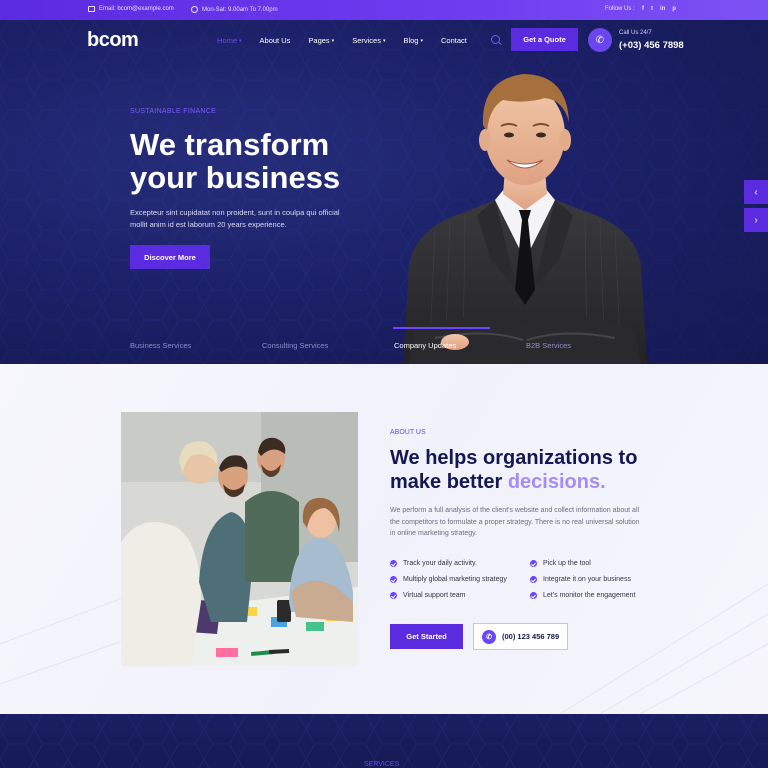 The width and height of the screenshot is (768, 768). Describe the element at coordinates (408, 432) in the screenshot. I see `about-eyebrow: ABOUT US` at that location.